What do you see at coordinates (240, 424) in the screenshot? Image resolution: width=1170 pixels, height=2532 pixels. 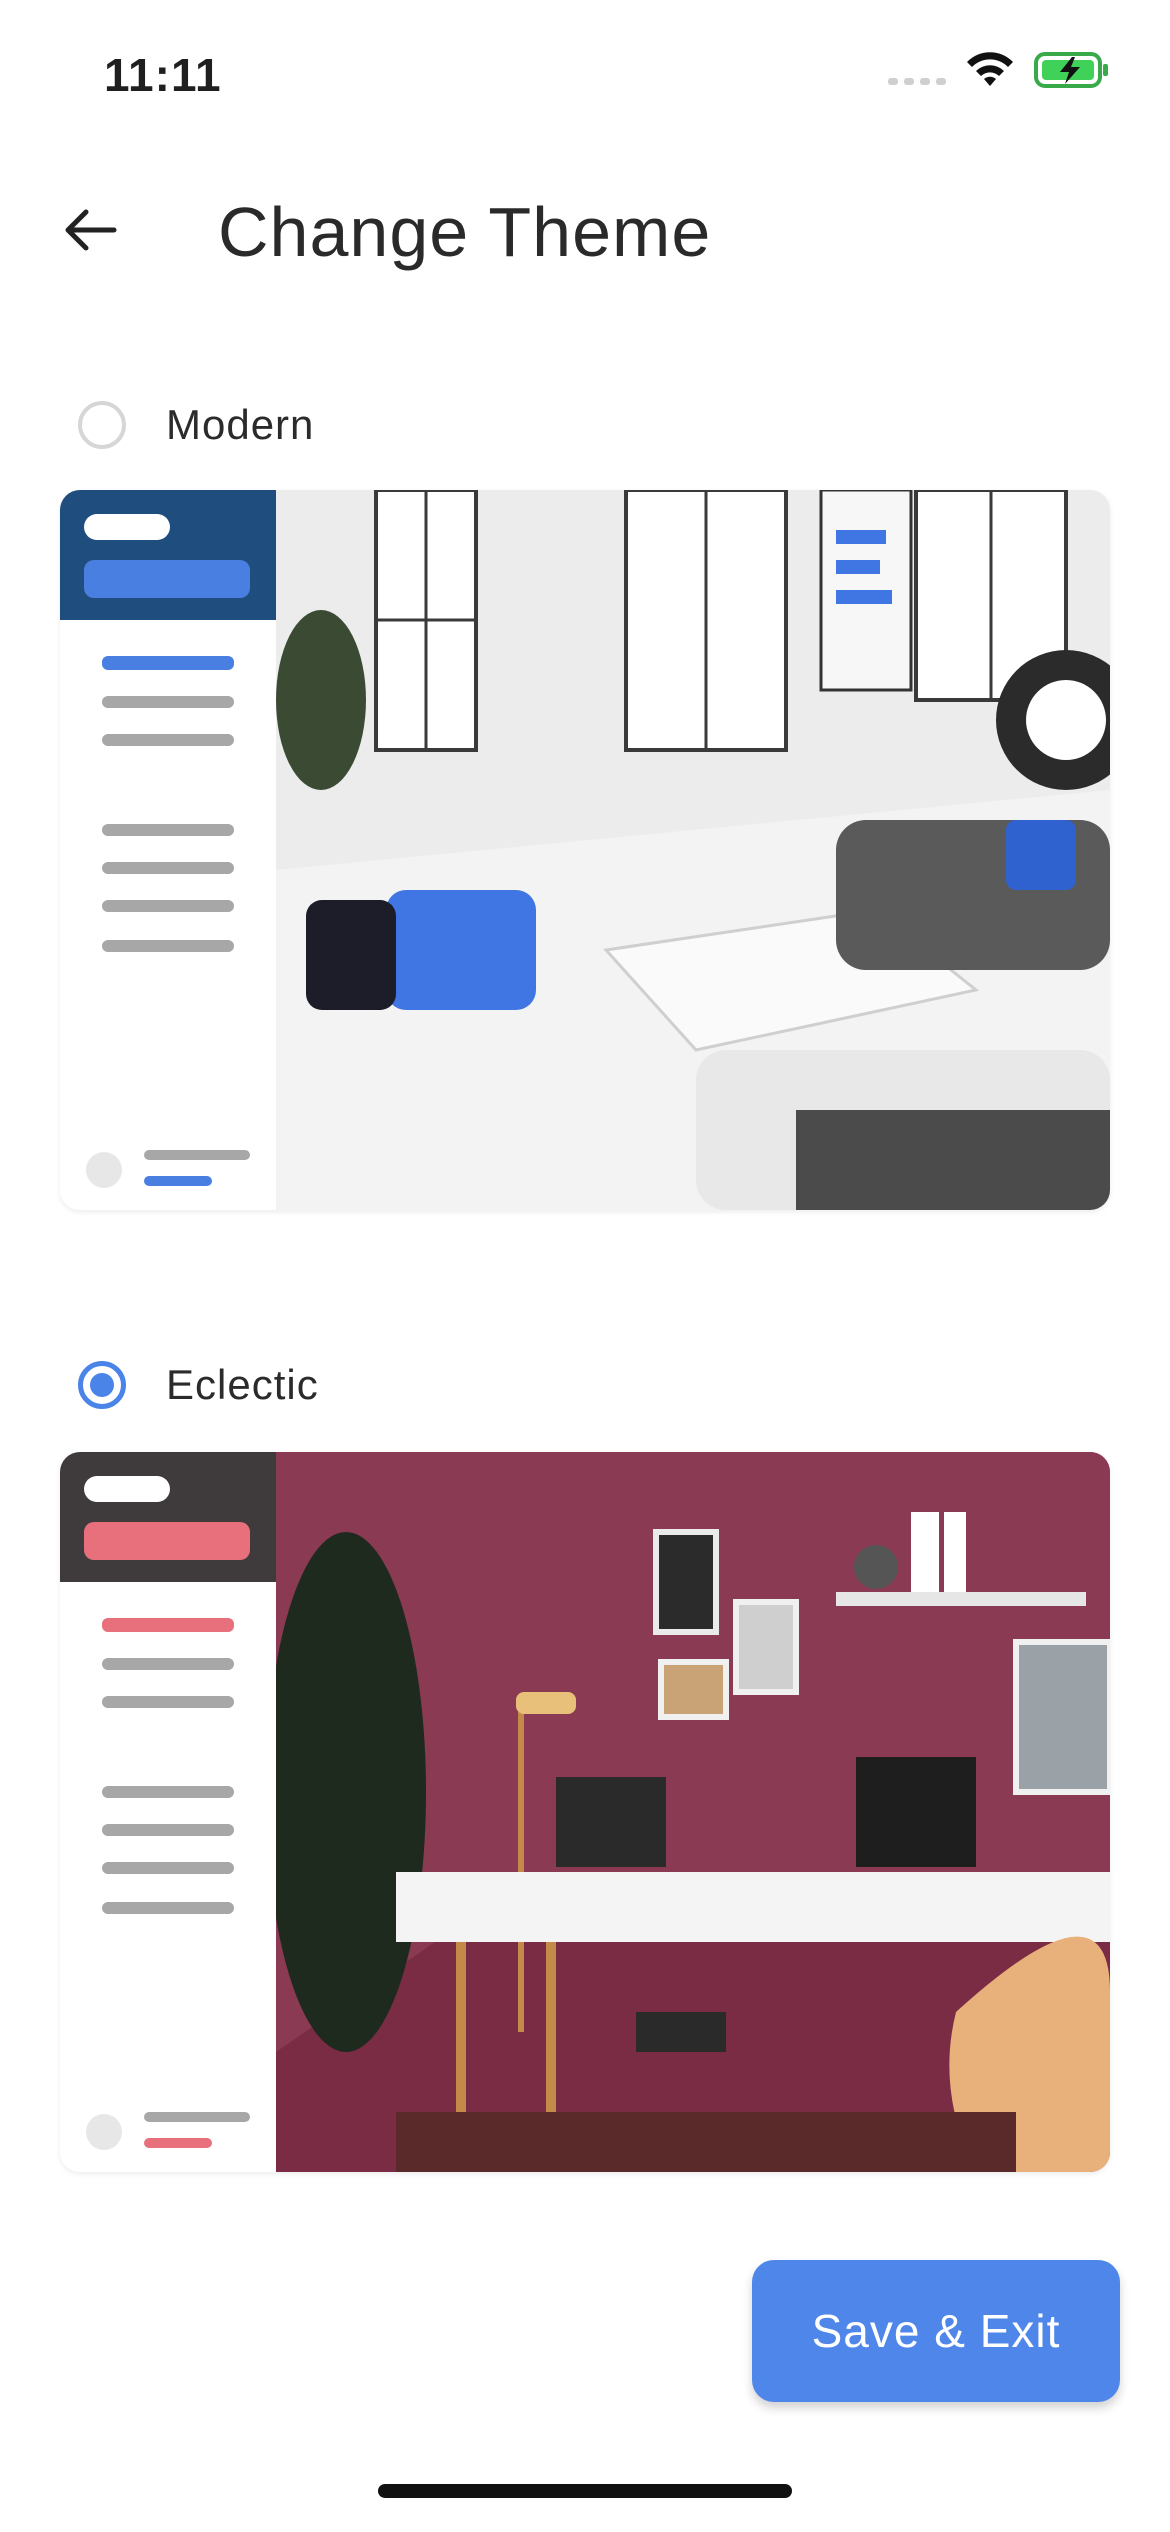 I see `theme-label-modern: Modern` at bounding box center [240, 424].